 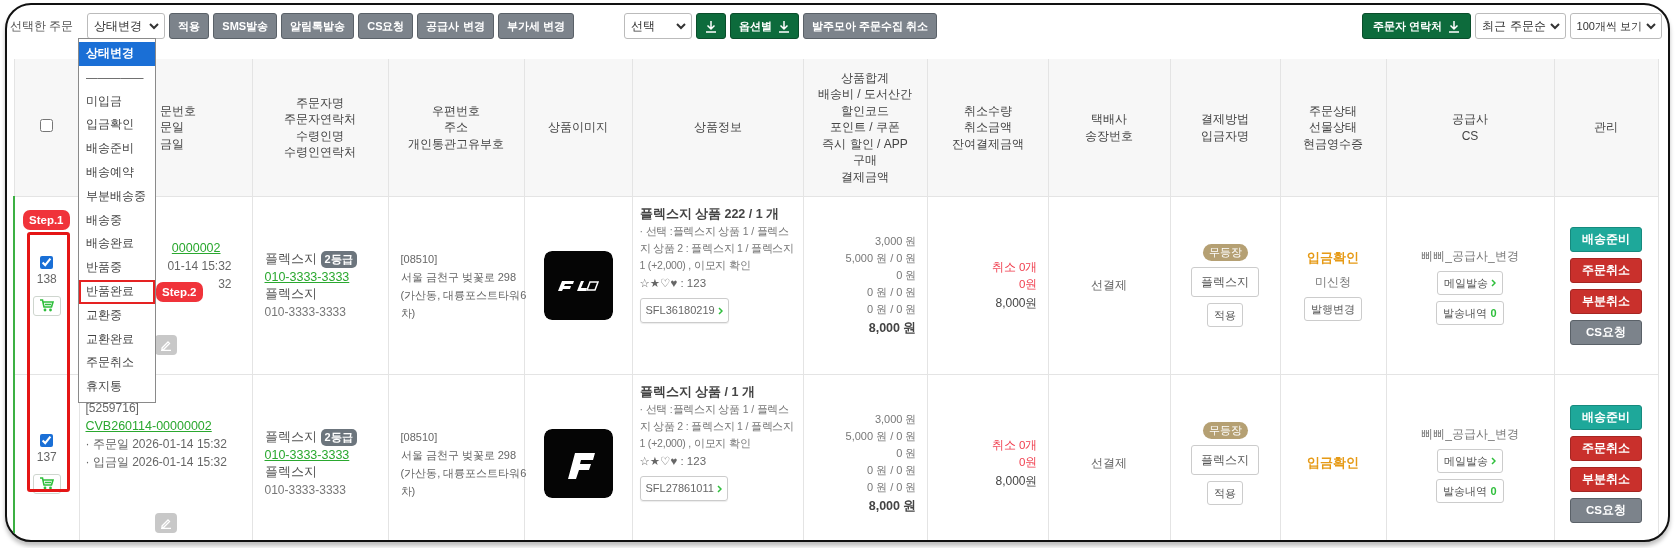 I want to click on header-line: 문번호, so click(x=178, y=111).